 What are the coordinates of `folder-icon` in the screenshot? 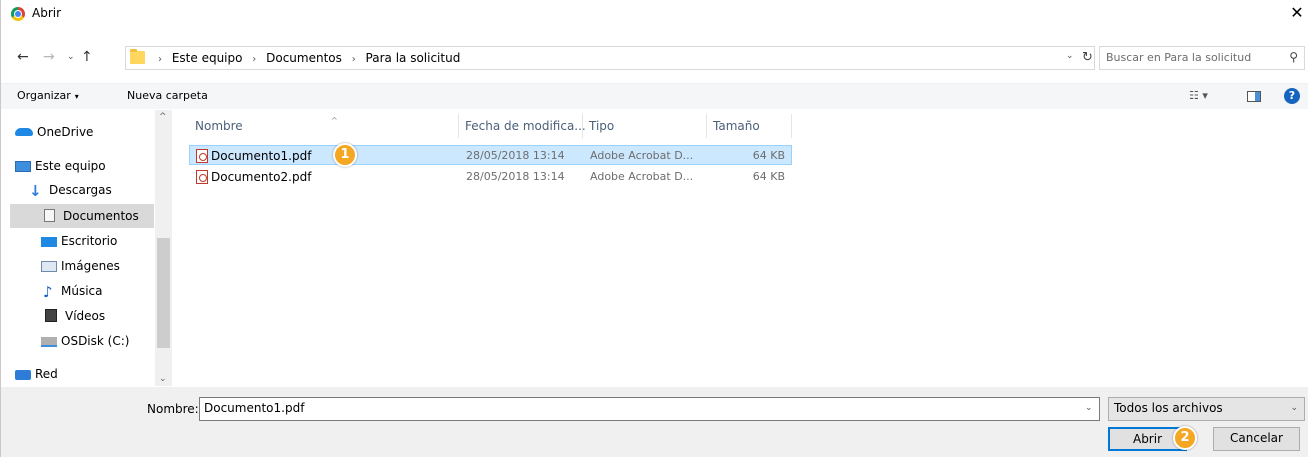 It's located at (137, 56).